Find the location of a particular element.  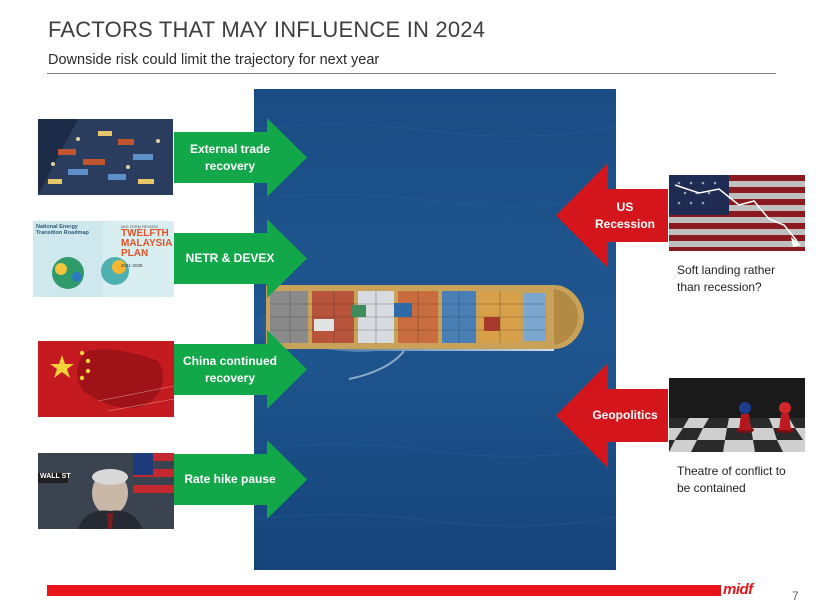

title-divider is located at coordinates (411, 73).